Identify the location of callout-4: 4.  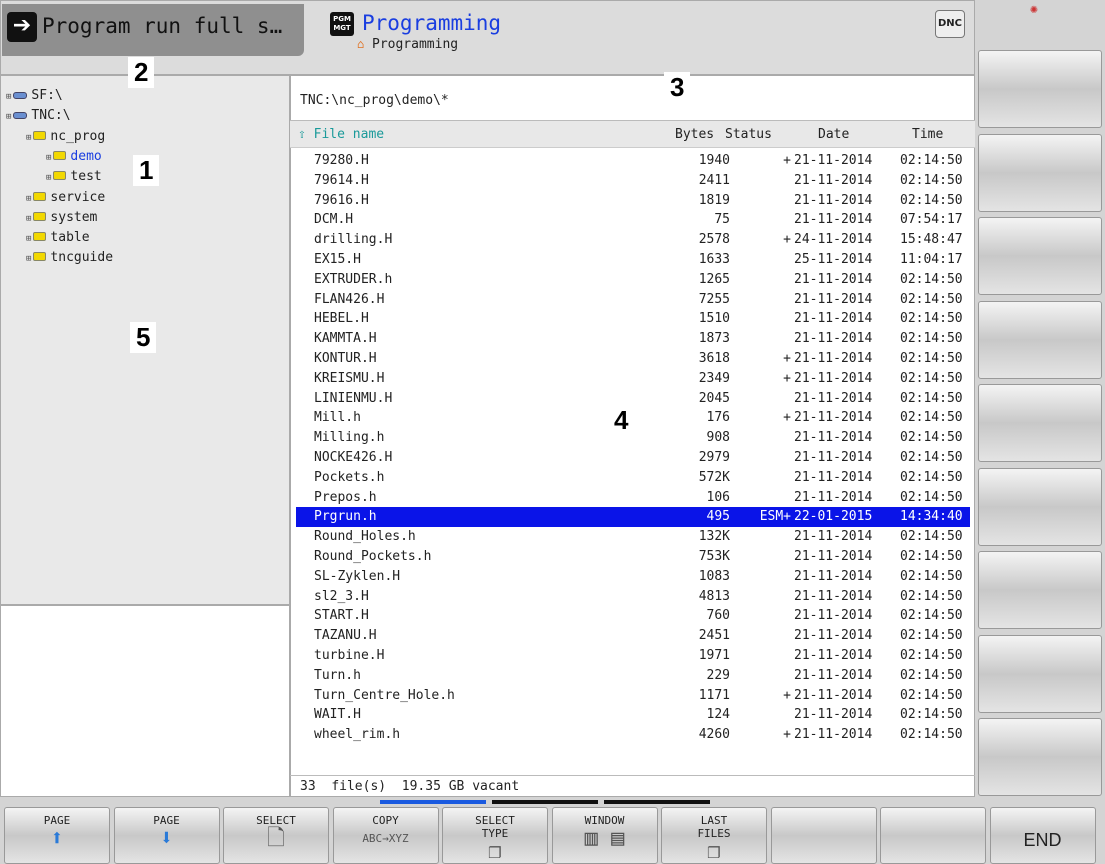
(621, 420).